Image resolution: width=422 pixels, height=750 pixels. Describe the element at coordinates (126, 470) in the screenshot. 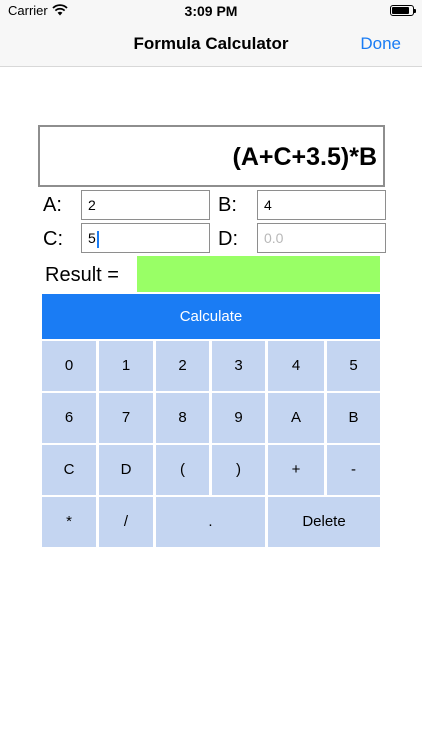

I see `key-d: D` at that location.